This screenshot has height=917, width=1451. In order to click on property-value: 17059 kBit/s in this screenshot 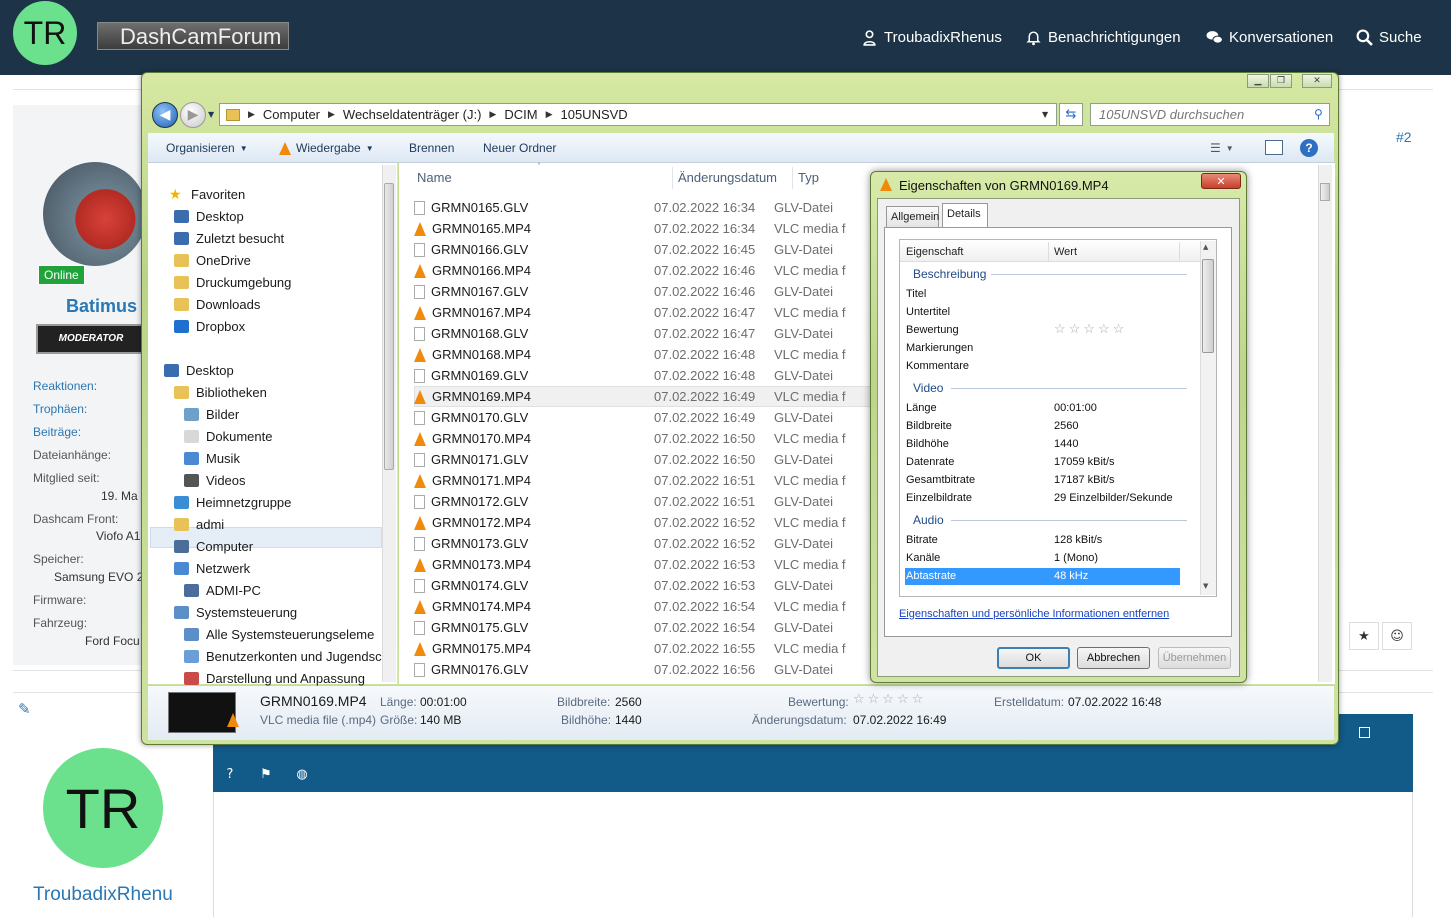, I will do `click(1084, 462)`.